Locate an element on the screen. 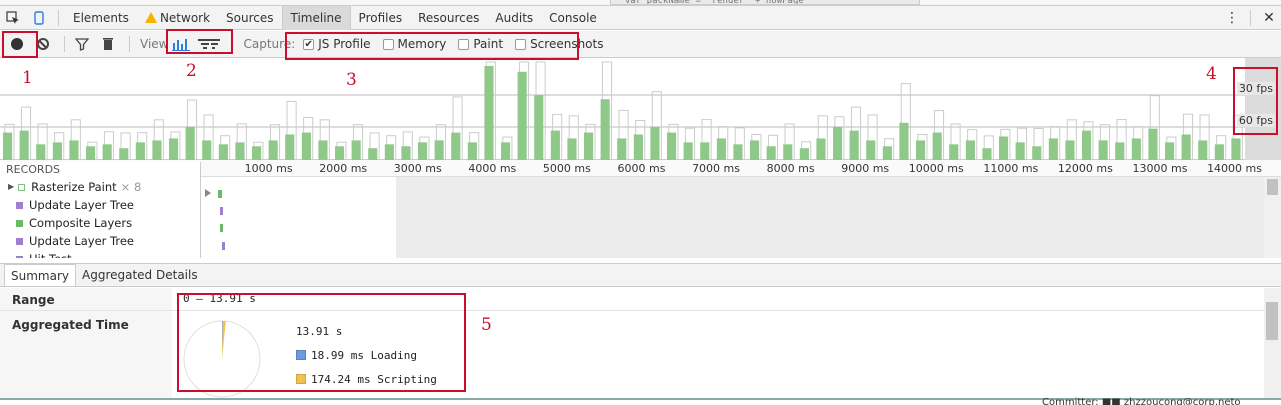 The image size is (1281, 405). more-options-icon: ⋮ is located at coordinates (1232, 18).